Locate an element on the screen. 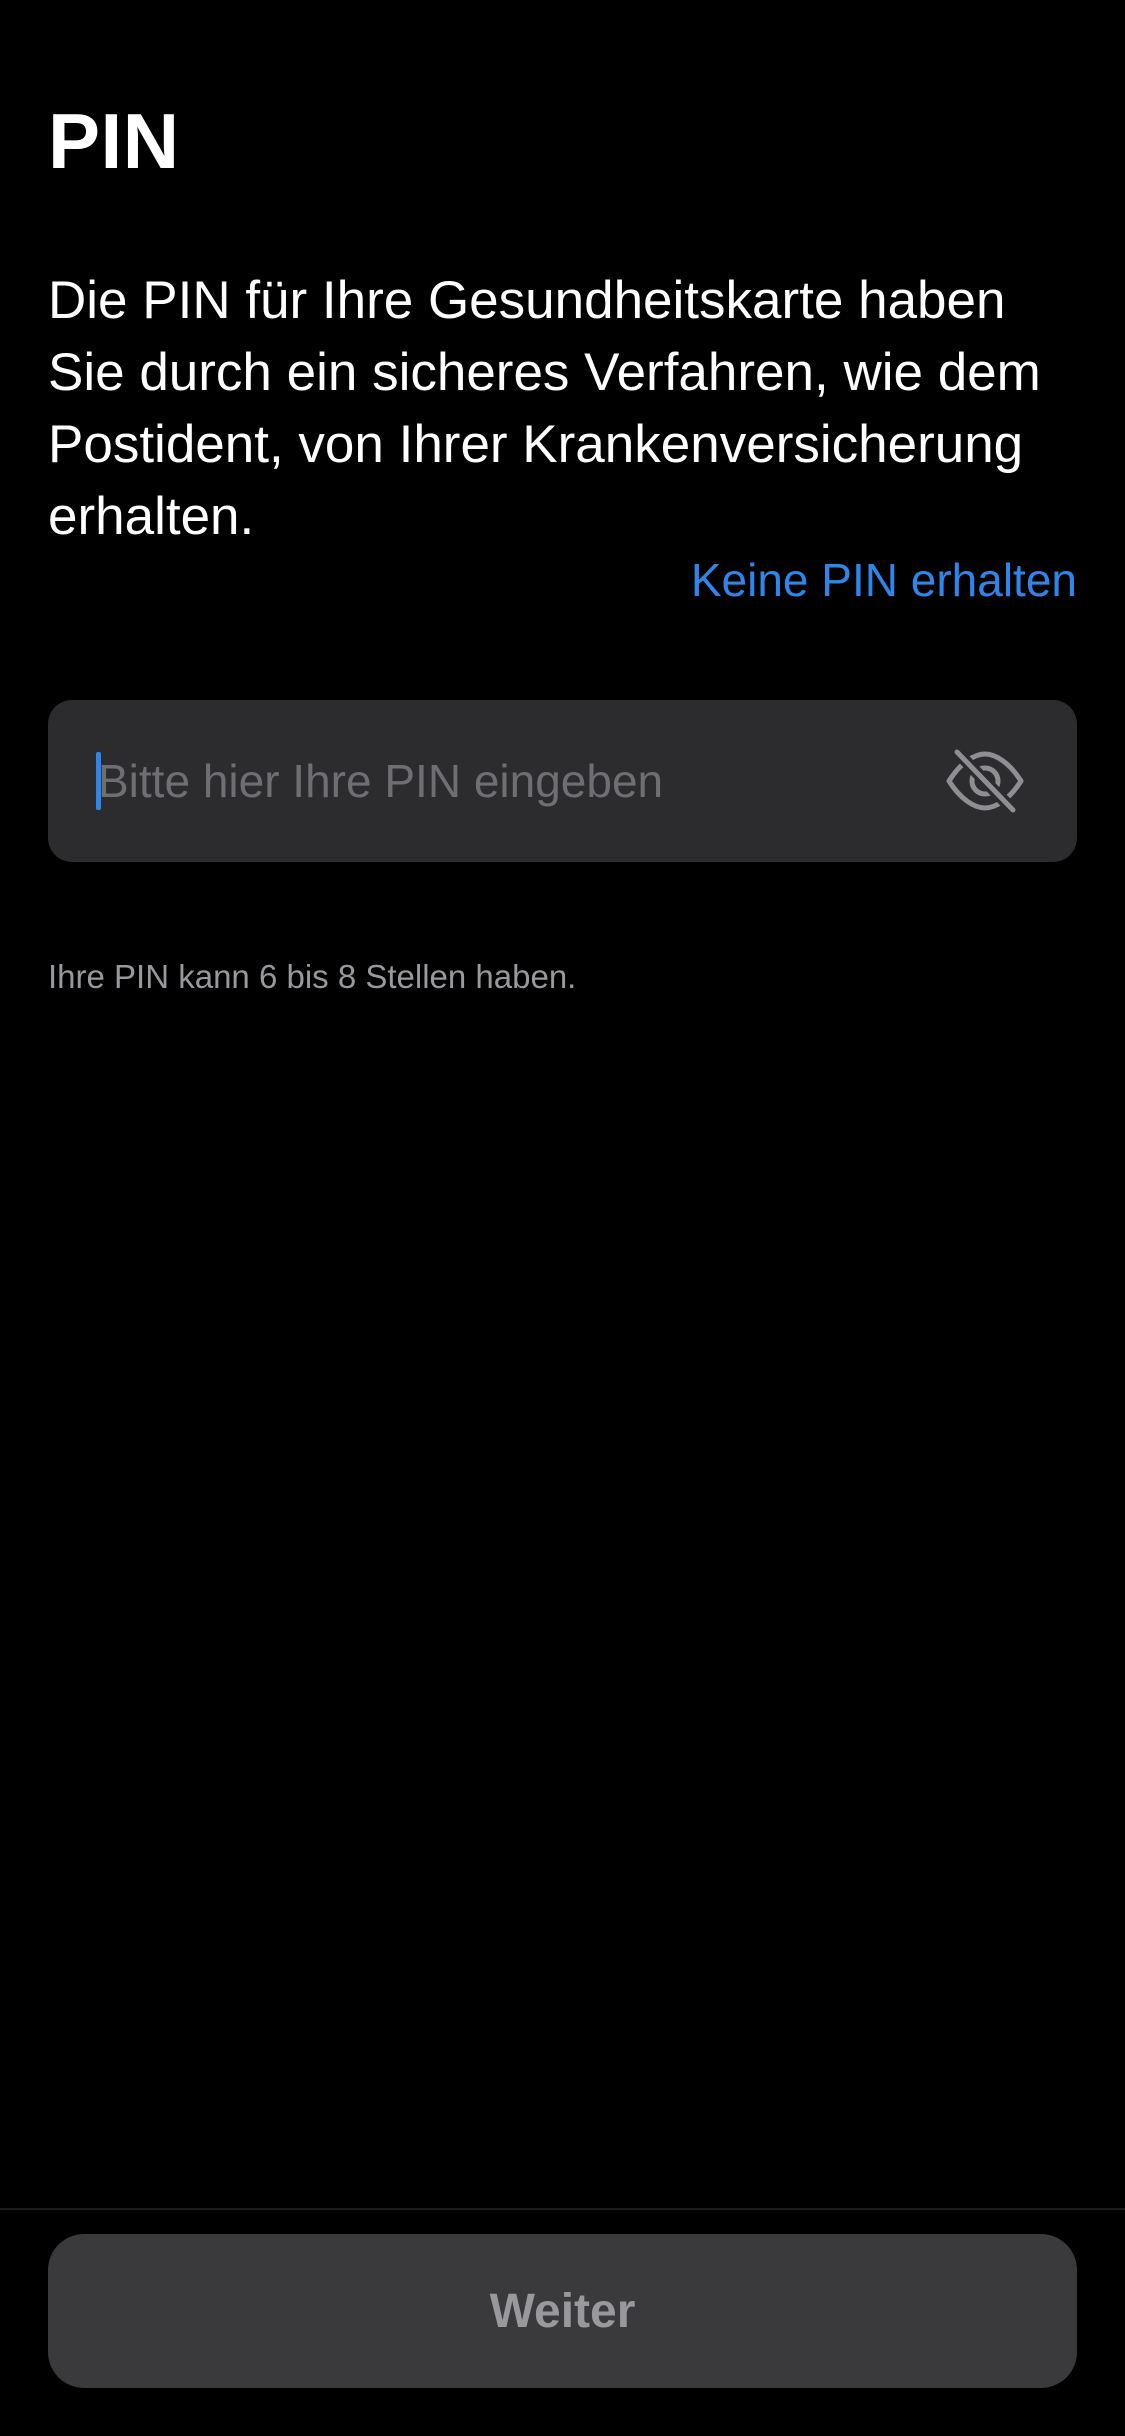 This screenshot has height=2436, width=1125. footer-divider is located at coordinates (562, 2209).